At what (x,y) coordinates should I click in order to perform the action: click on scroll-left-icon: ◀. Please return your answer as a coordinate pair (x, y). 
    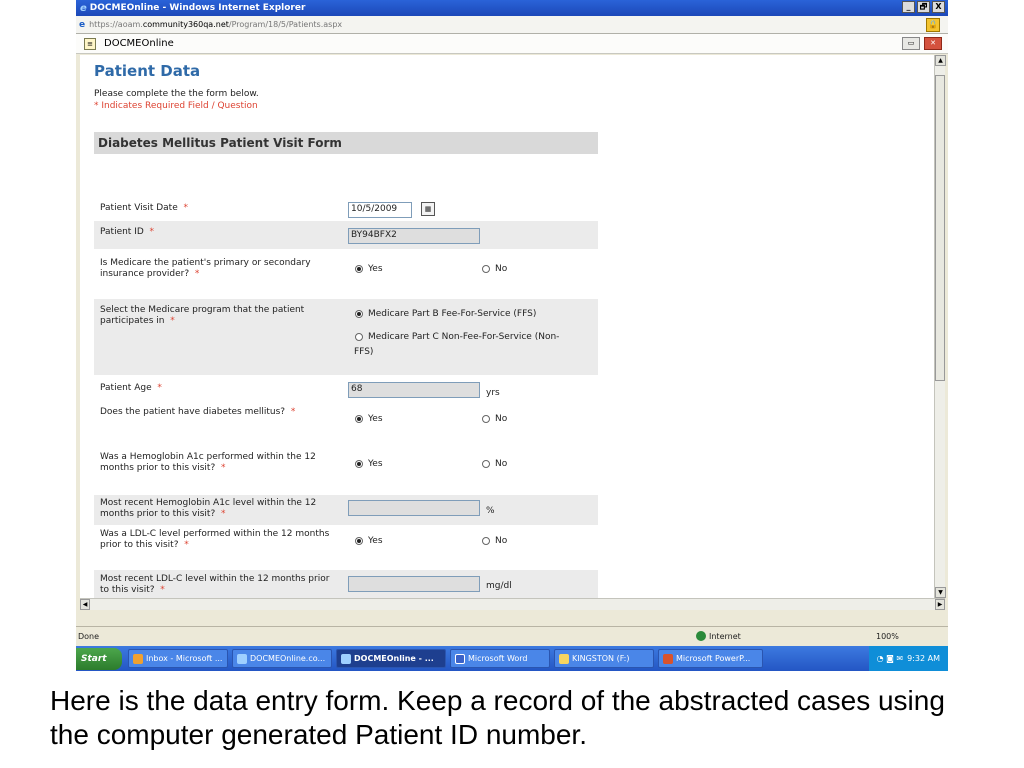
    Looking at the image, I should click on (85, 604).